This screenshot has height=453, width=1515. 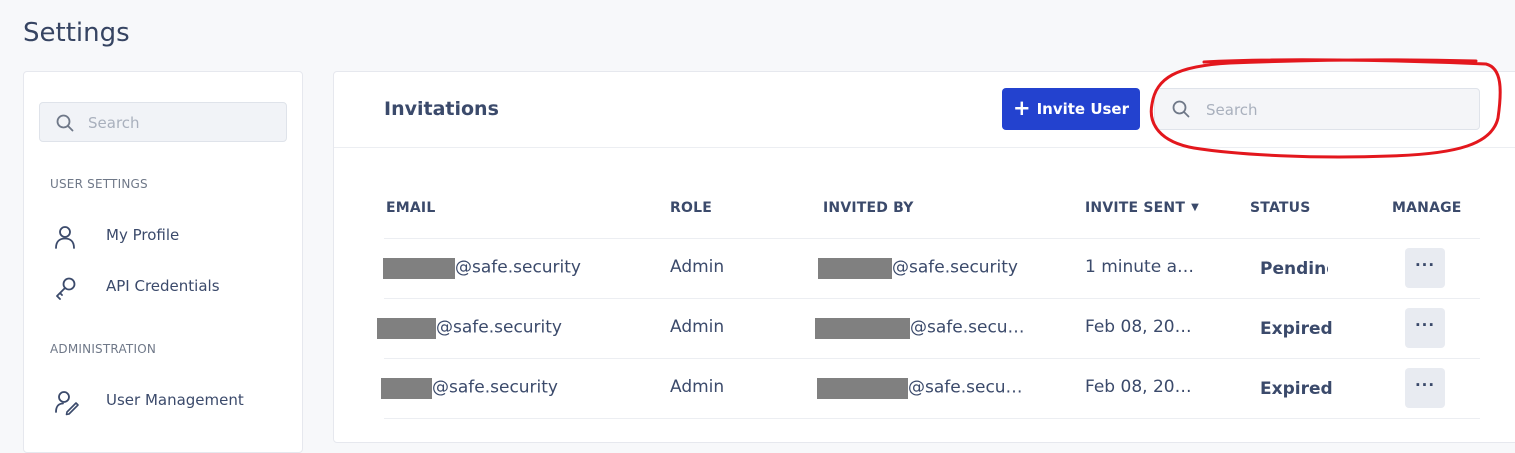 I want to click on column-header-email: EMAIL, so click(x=410, y=208).